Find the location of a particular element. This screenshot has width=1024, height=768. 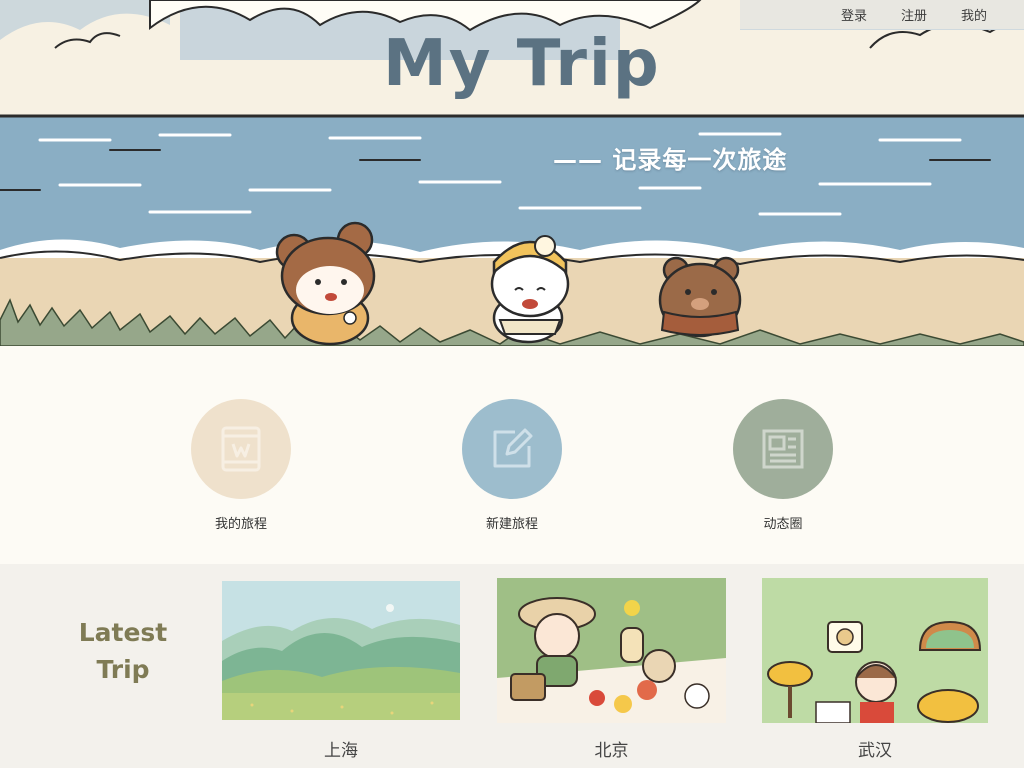

trip-card-shanghai: 上海 is located at coordinates (341, 671).